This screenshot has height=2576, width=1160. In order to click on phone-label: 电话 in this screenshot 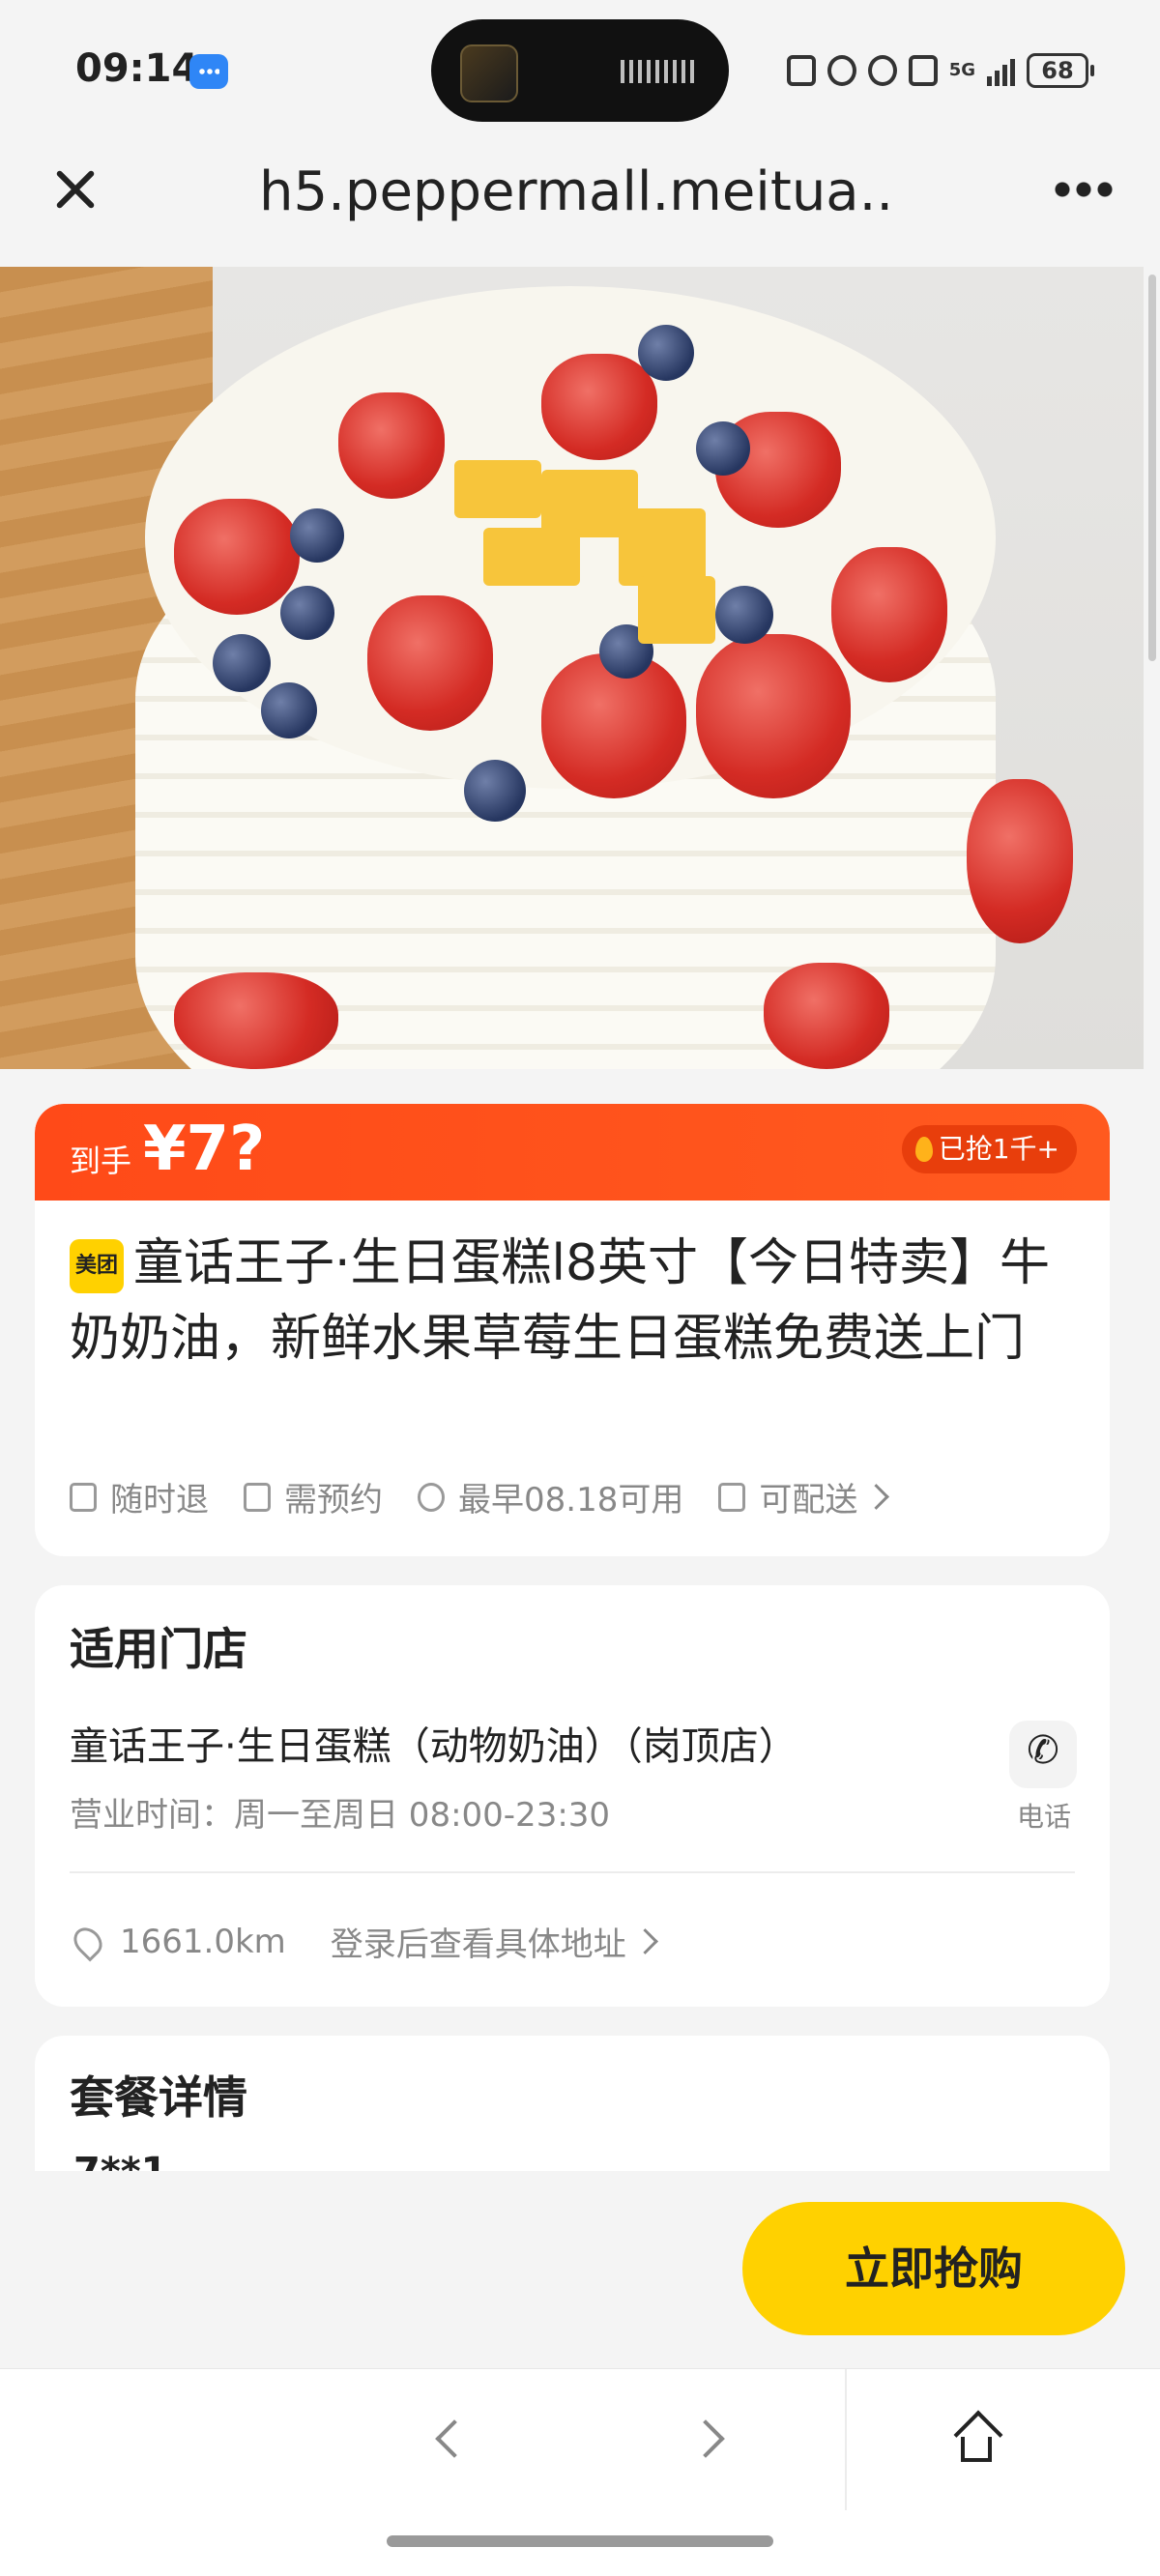, I will do `click(1044, 1815)`.